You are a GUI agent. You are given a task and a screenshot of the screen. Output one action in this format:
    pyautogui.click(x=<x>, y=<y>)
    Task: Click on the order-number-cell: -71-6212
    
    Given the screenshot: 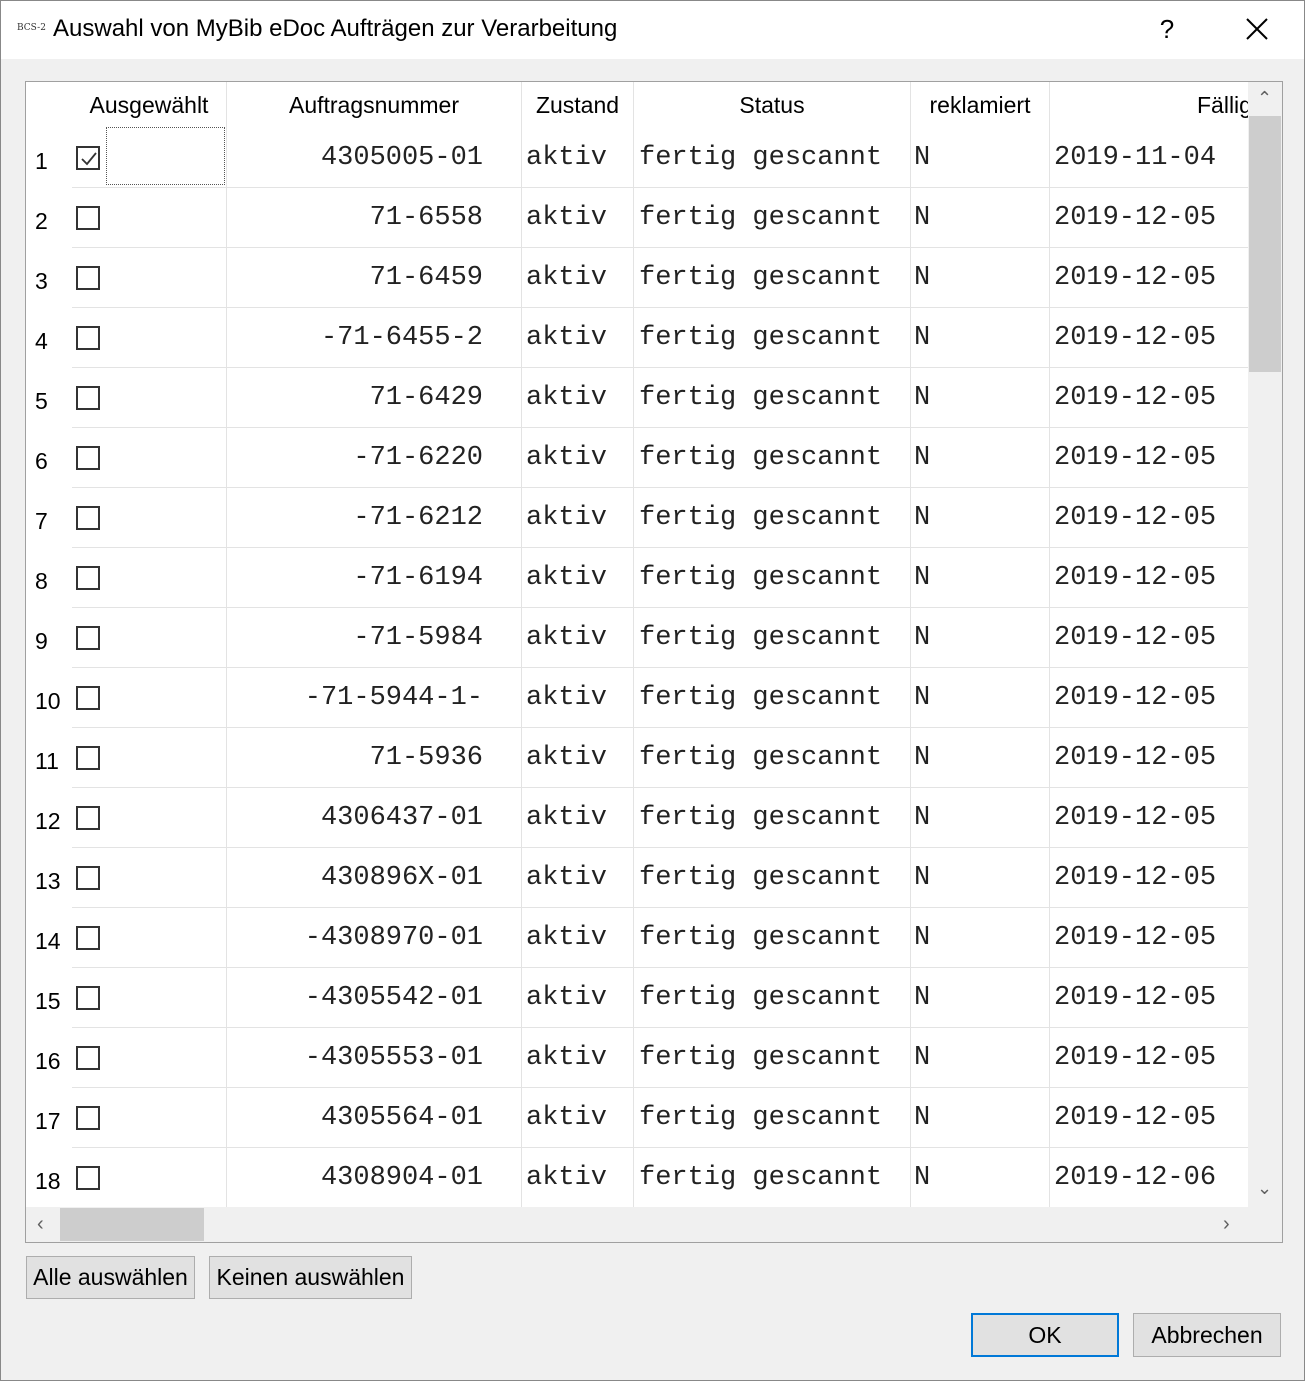 What is the action you would take?
    pyautogui.click(x=374, y=518)
    